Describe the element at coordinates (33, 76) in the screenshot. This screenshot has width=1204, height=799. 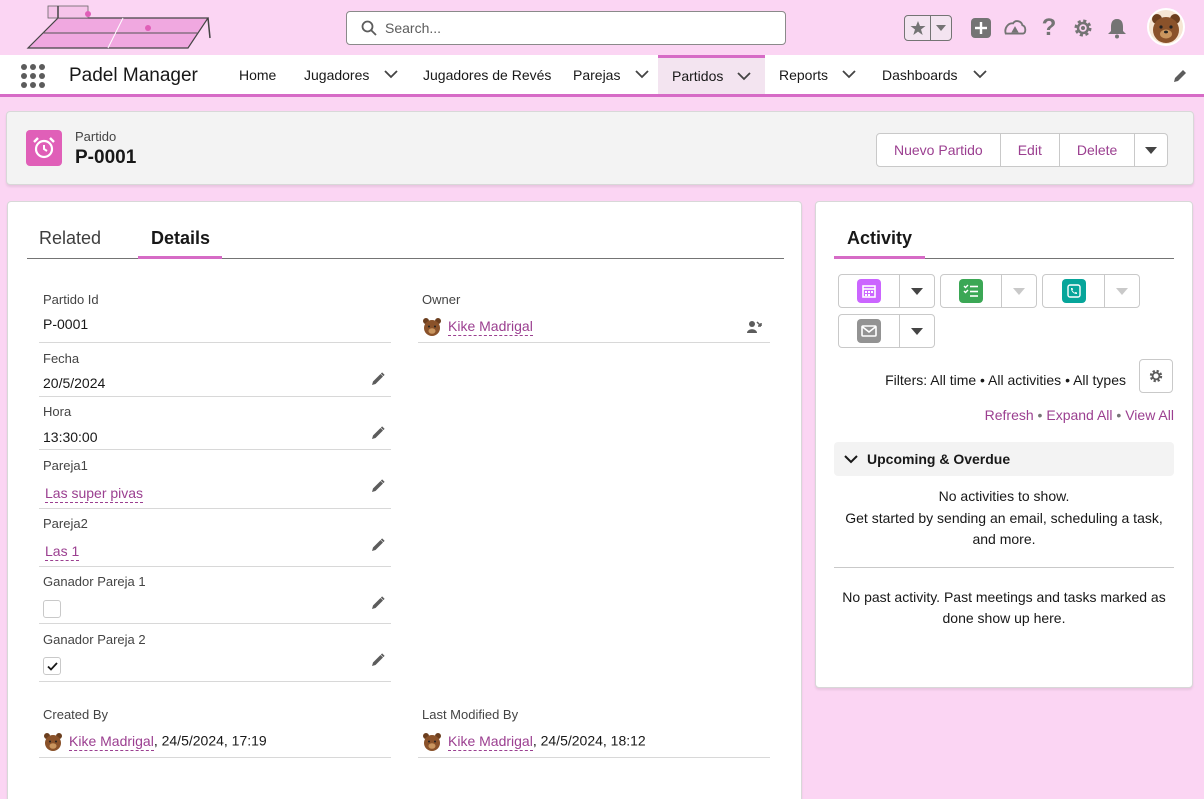
I see `app-launcher-icon` at that location.